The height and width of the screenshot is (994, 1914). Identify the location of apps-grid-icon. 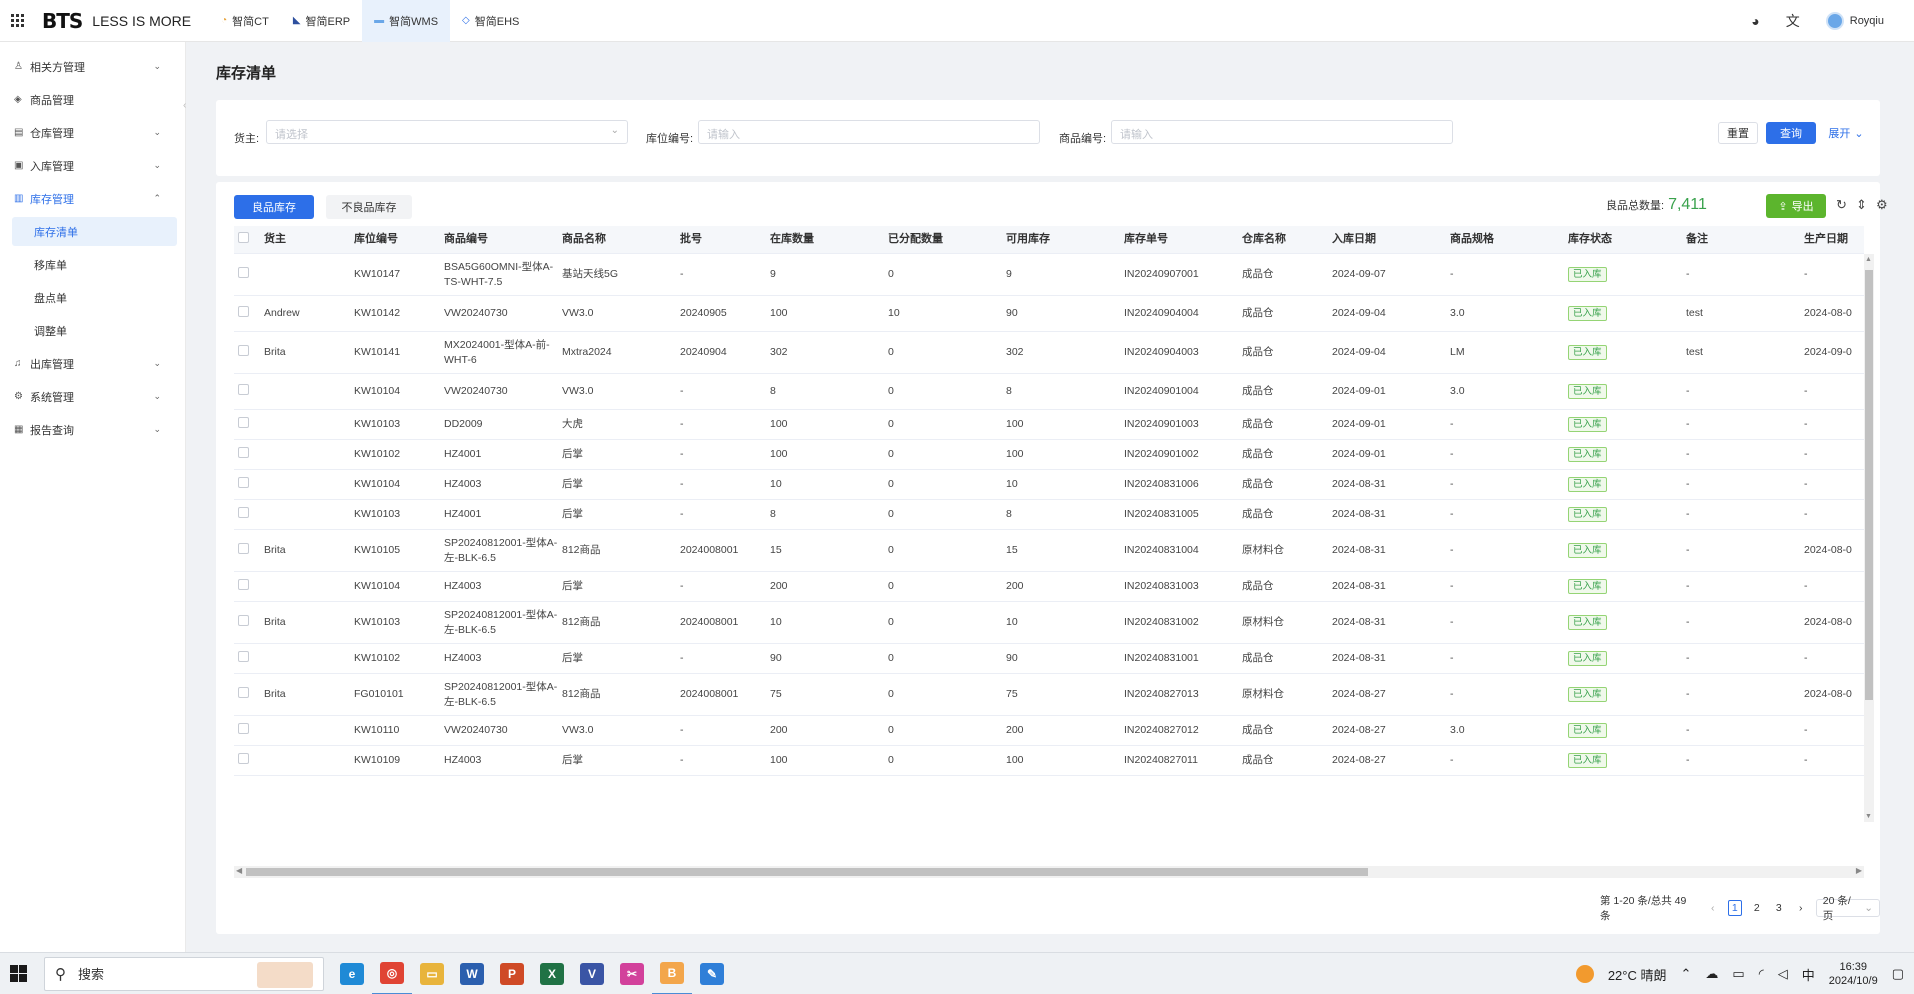
(17, 20).